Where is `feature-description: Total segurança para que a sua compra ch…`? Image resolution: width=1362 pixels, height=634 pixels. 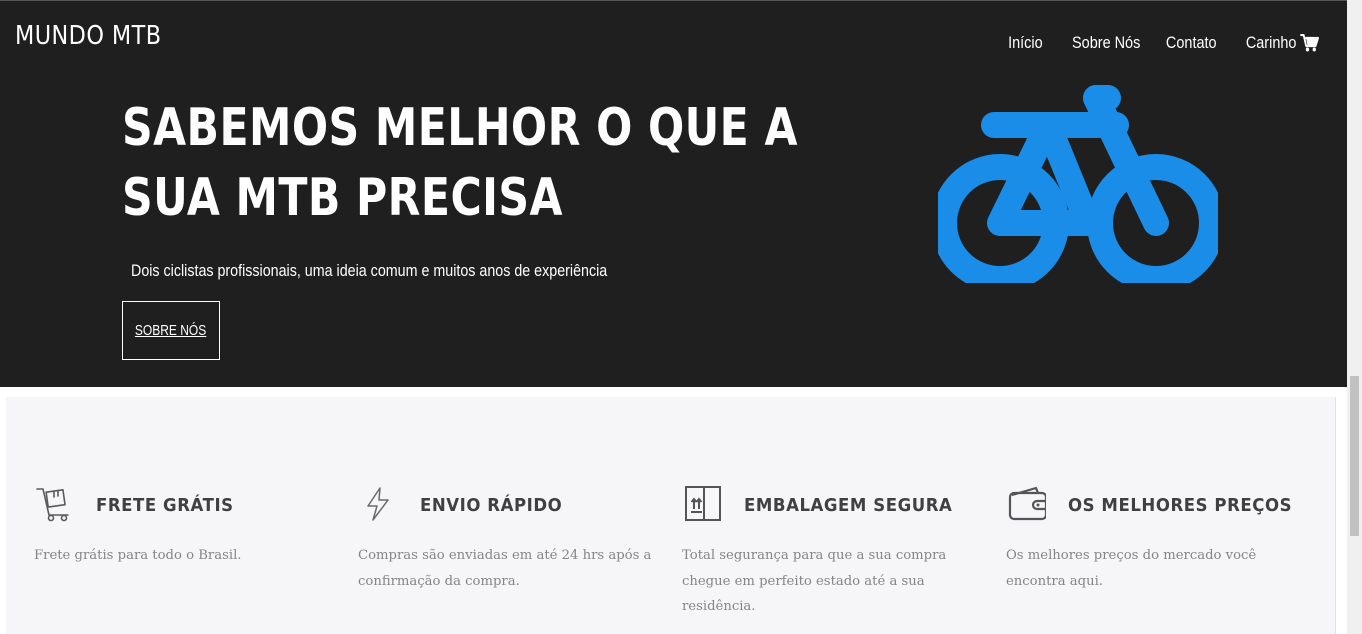 feature-description: Total segurança para que a sua compra ch… is located at coordinates (814, 581).